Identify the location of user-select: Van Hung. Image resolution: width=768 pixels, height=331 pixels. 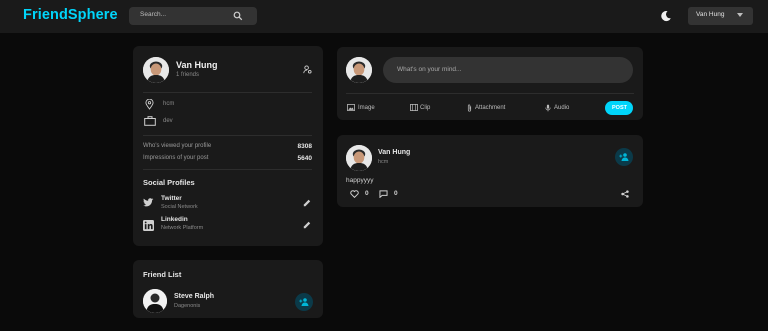
(720, 16).